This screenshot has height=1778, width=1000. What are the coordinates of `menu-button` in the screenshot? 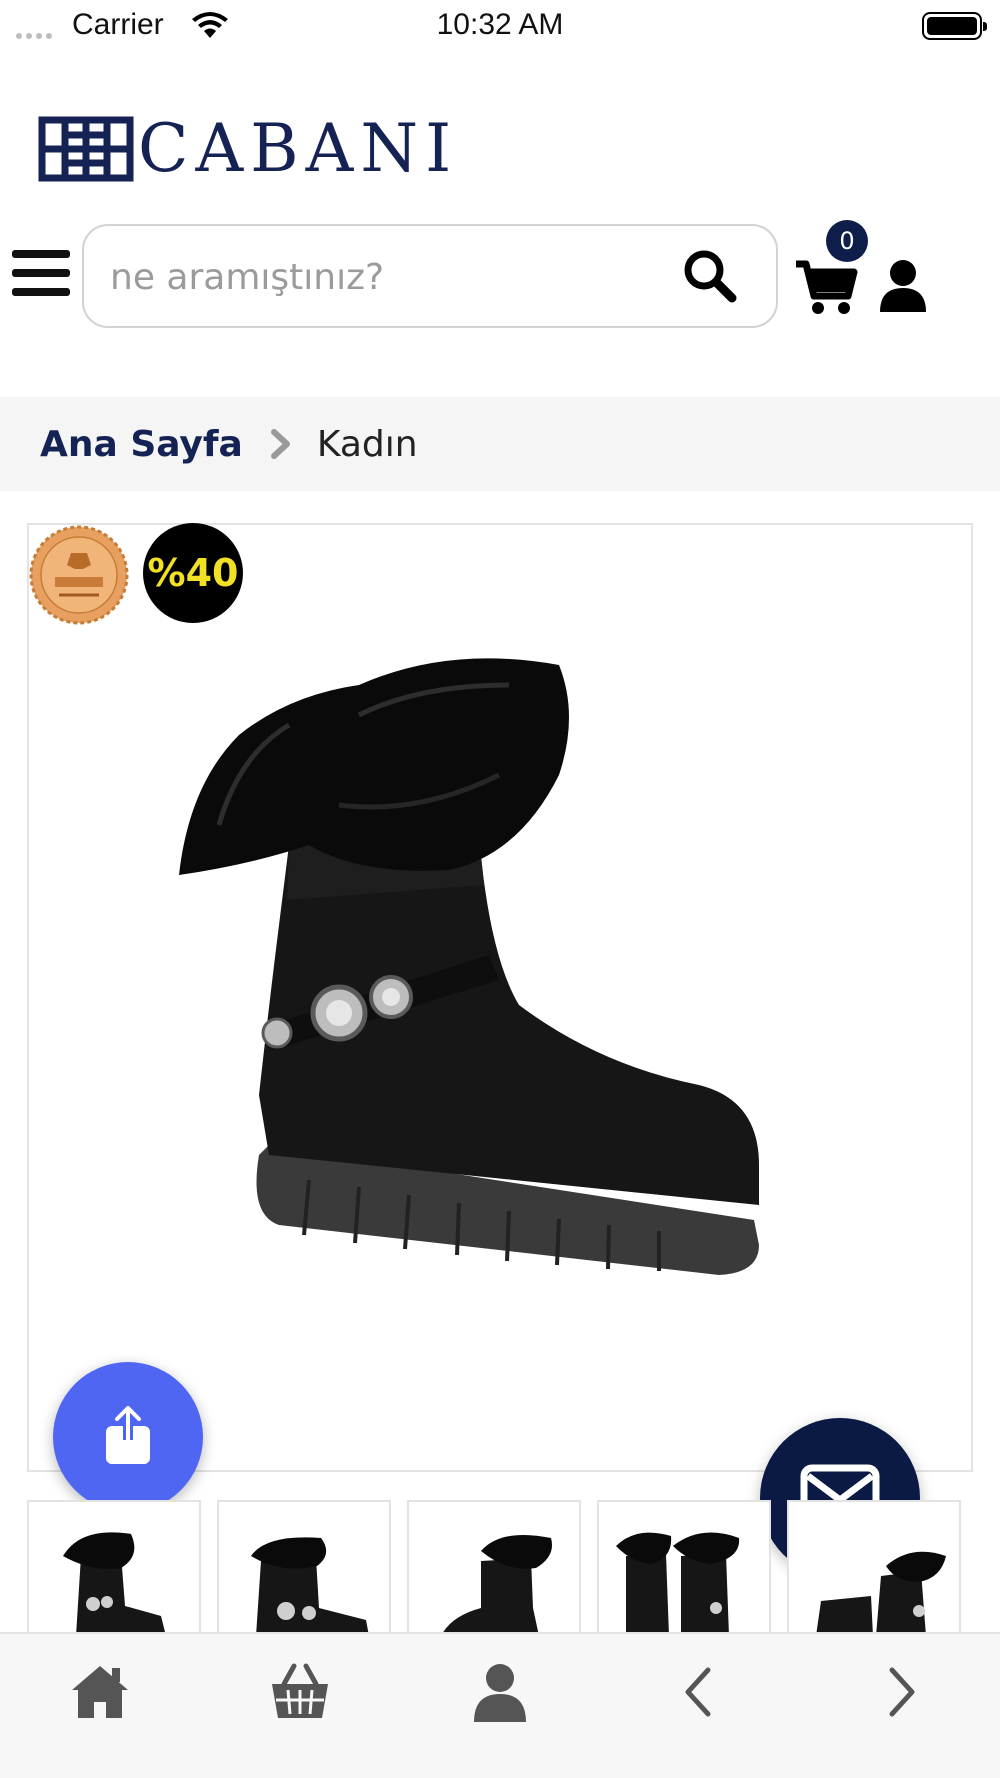 It's located at (41, 274).